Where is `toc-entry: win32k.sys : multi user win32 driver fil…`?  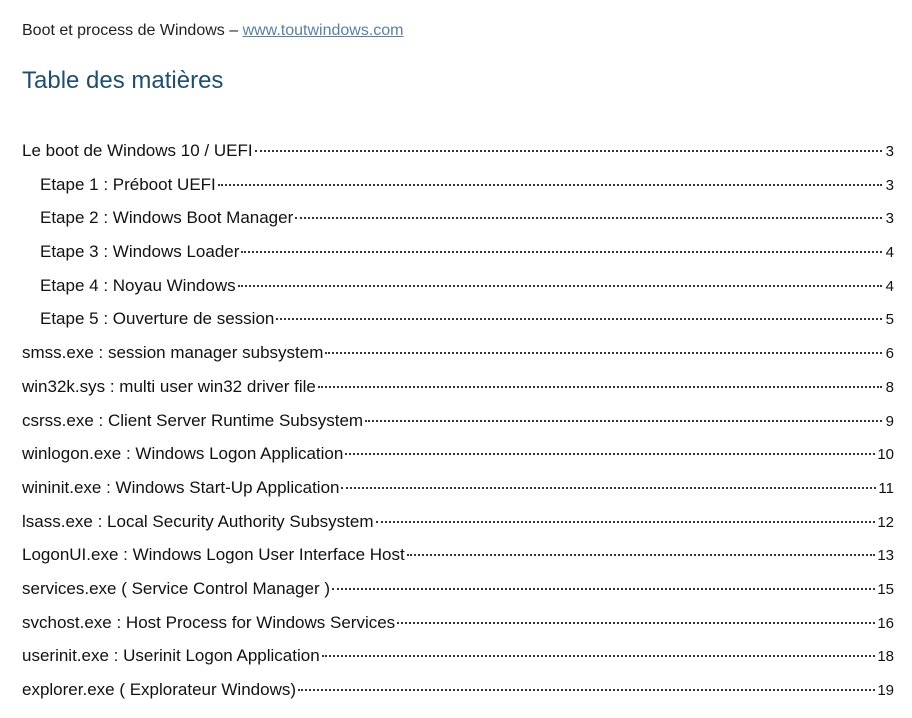 toc-entry: win32k.sys : multi user win32 driver fil… is located at coordinates (458, 390).